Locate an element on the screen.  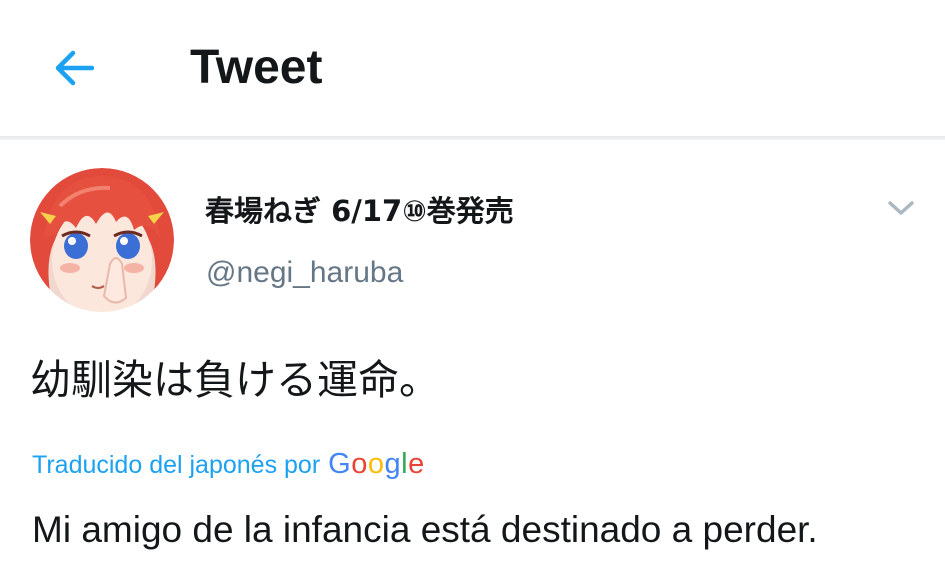
avatar is located at coordinates (102, 240).